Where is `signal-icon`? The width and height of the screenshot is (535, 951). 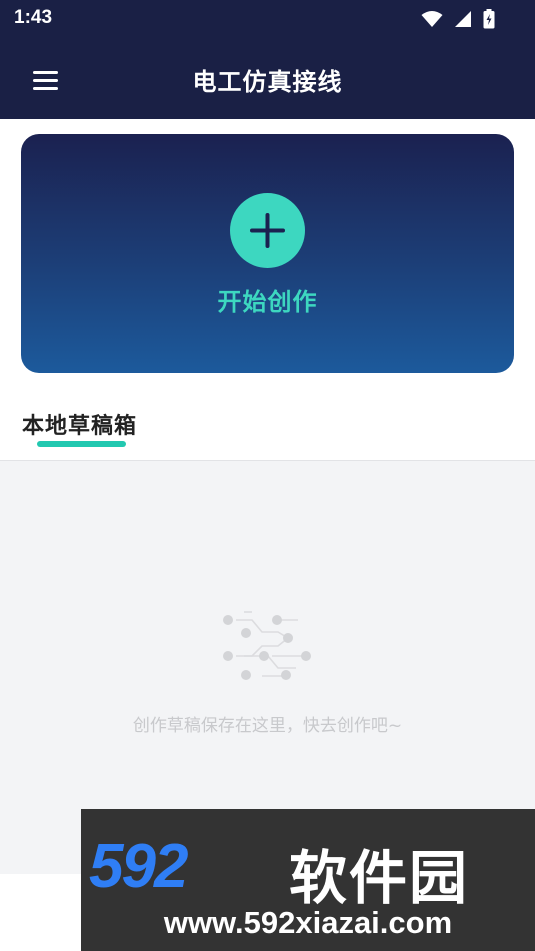
signal-icon is located at coordinates (462, 18).